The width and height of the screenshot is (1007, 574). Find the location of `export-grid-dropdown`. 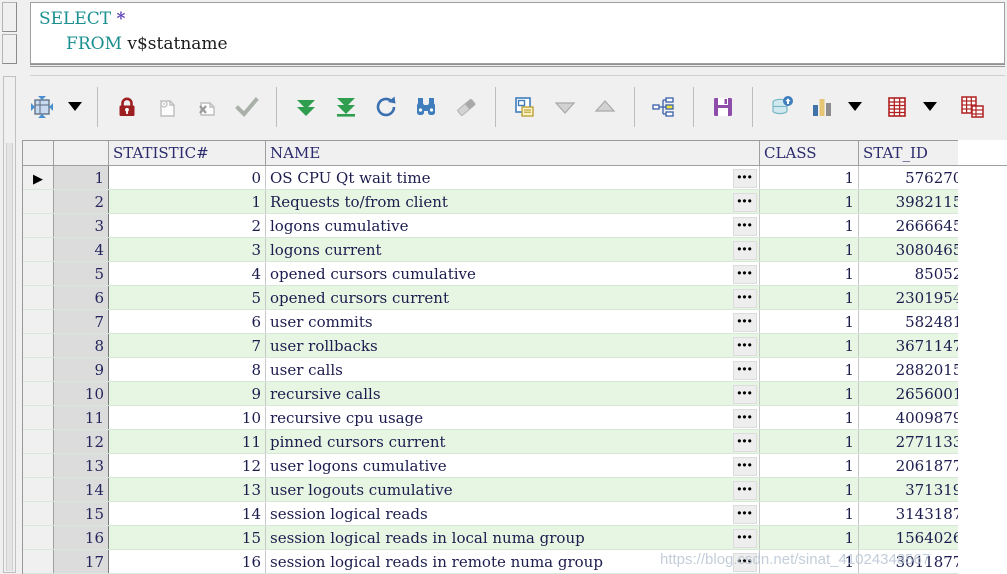

export-grid-dropdown is located at coordinates (930, 107).